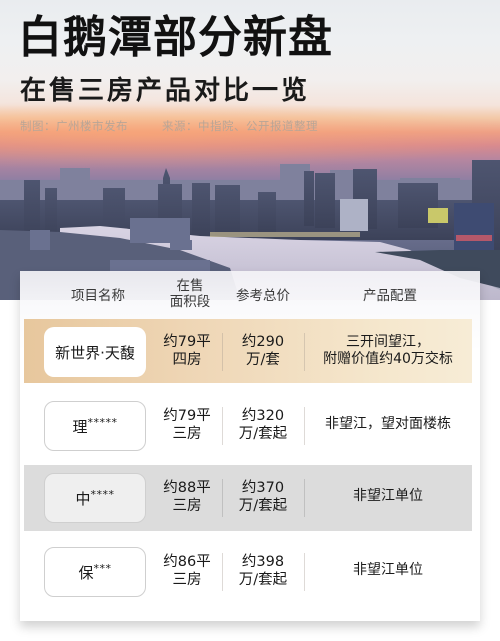 This screenshot has height=641, width=500. Describe the element at coordinates (263, 497) in the screenshot. I see `price-cell: 约370 万/套起` at that location.